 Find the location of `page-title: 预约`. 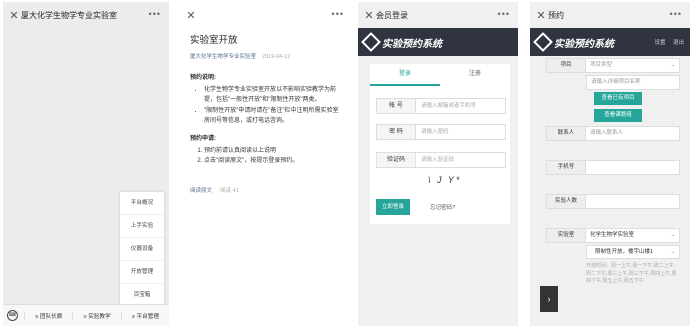

page-title: 预约 is located at coordinates (556, 15).